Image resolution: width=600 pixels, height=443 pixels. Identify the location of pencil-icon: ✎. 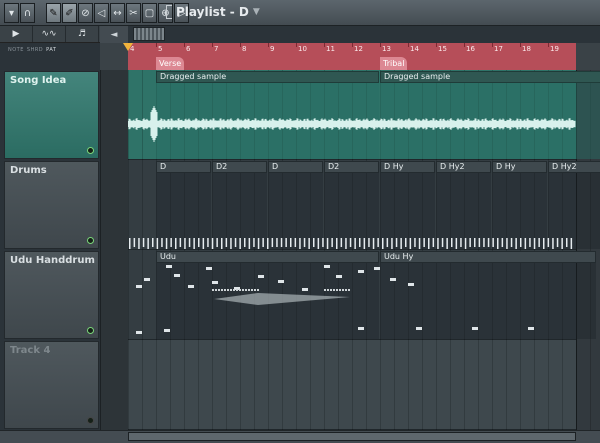
(53, 13).